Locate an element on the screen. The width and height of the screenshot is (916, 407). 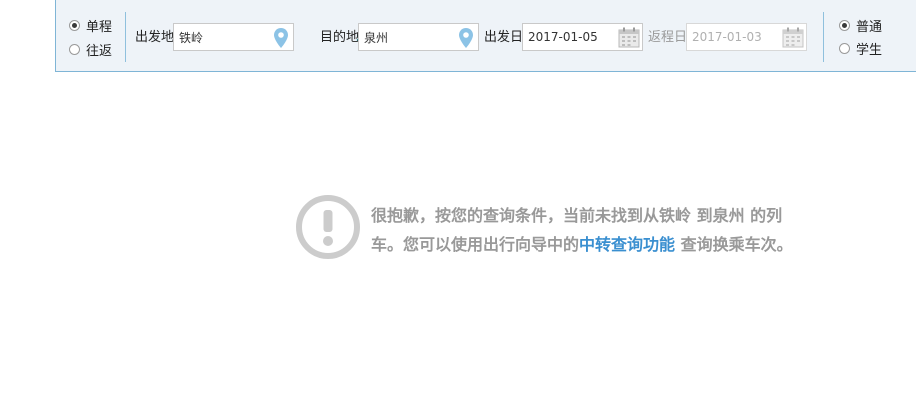
from-input is located at coordinates (223, 37).